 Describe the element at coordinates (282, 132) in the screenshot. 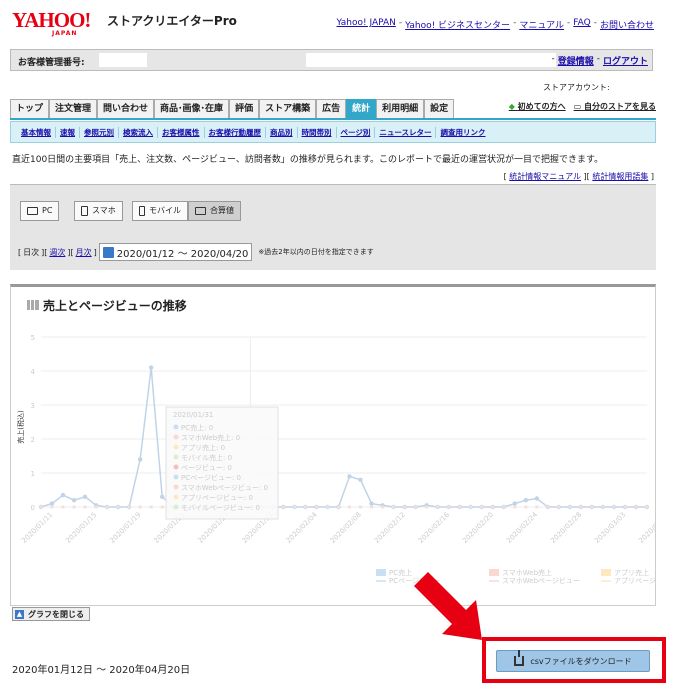

I see `subnav-product: 商品別` at that location.